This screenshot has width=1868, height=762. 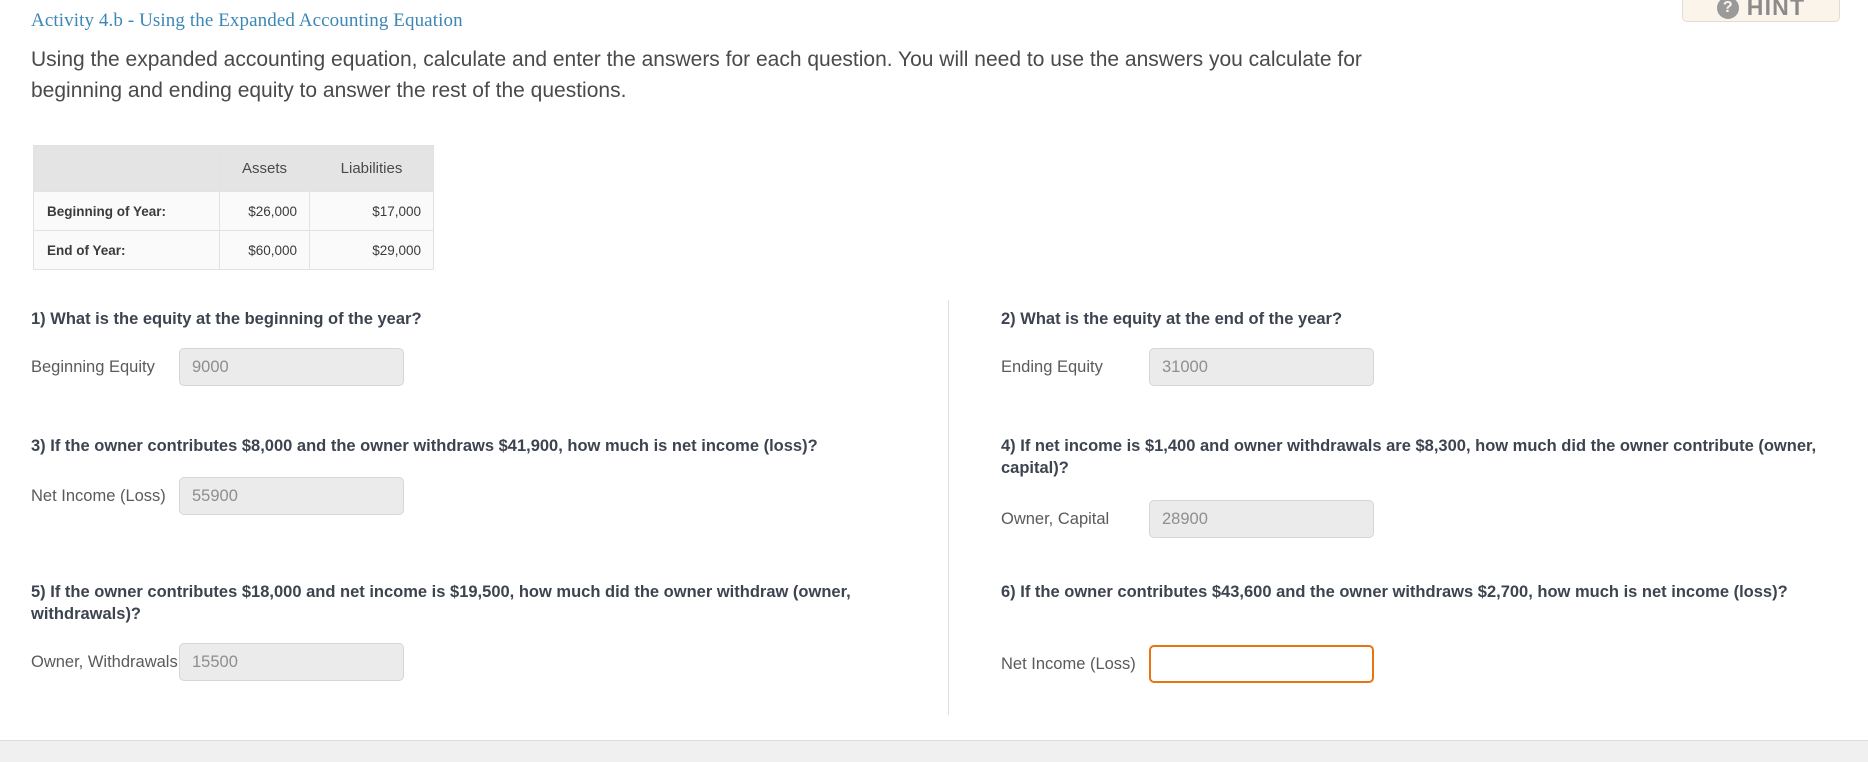 What do you see at coordinates (291, 662) in the screenshot?
I see `question-5-input` at bounding box center [291, 662].